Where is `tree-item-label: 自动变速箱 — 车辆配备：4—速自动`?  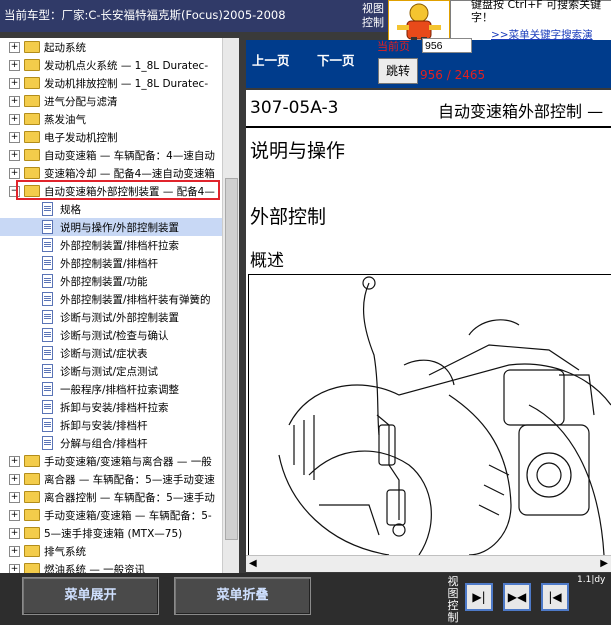 tree-item-label: 自动变速箱 — 车辆配备：4—速自动 is located at coordinates (129, 156).